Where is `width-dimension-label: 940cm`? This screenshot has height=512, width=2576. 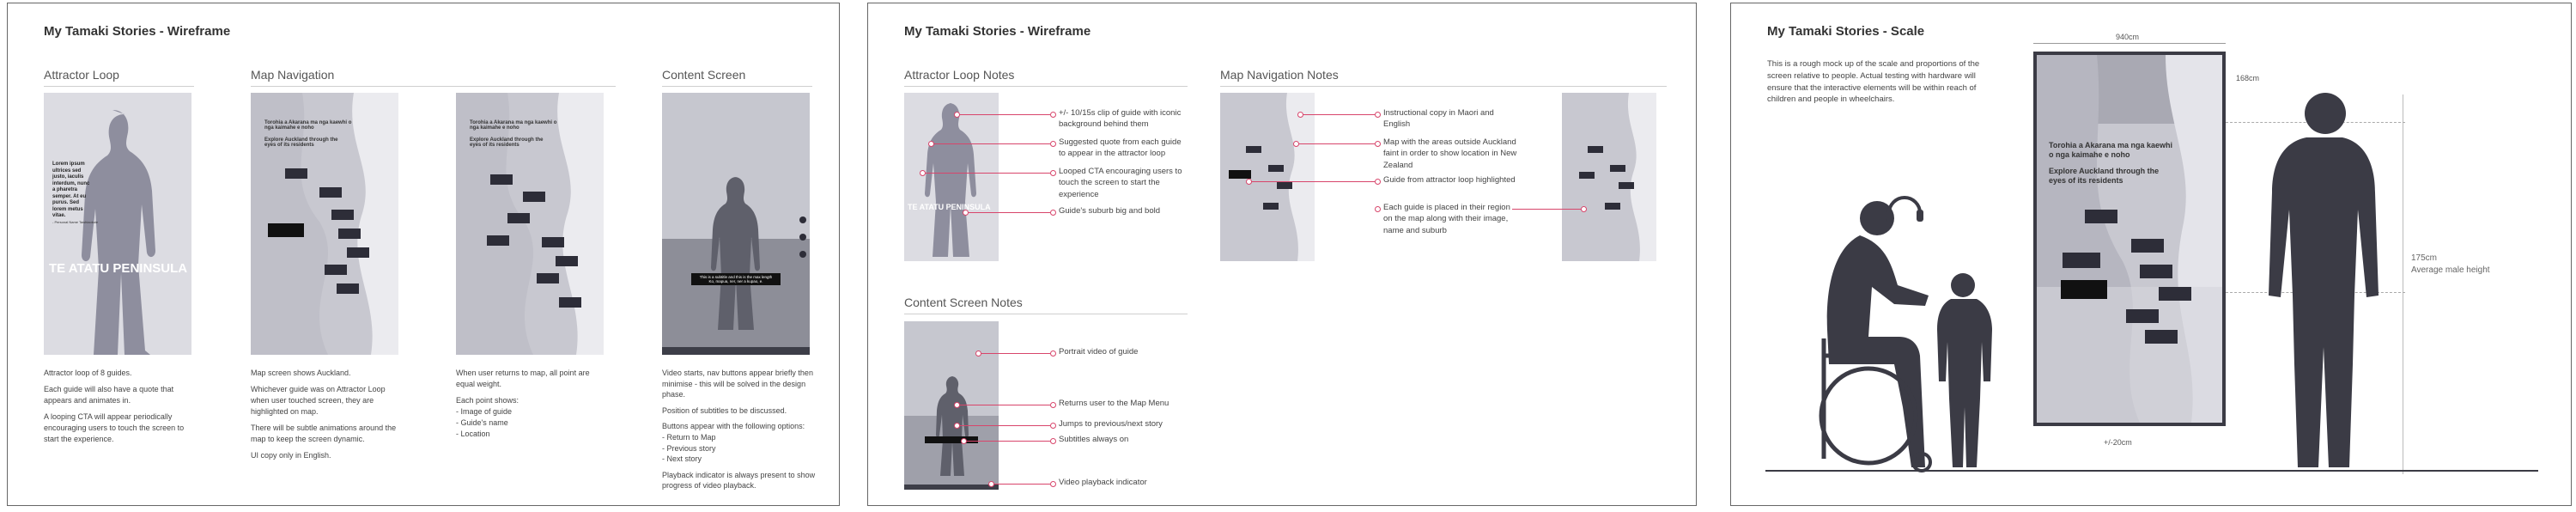 width-dimension-label: 940cm is located at coordinates (2128, 37).